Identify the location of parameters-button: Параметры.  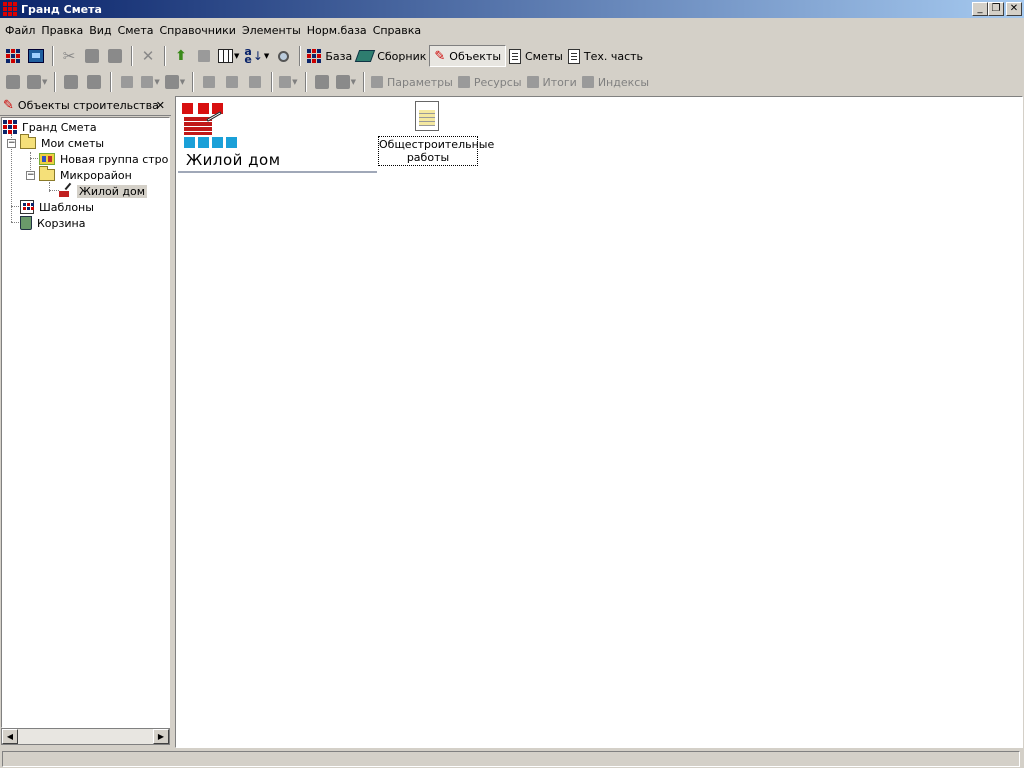
(412, 82).